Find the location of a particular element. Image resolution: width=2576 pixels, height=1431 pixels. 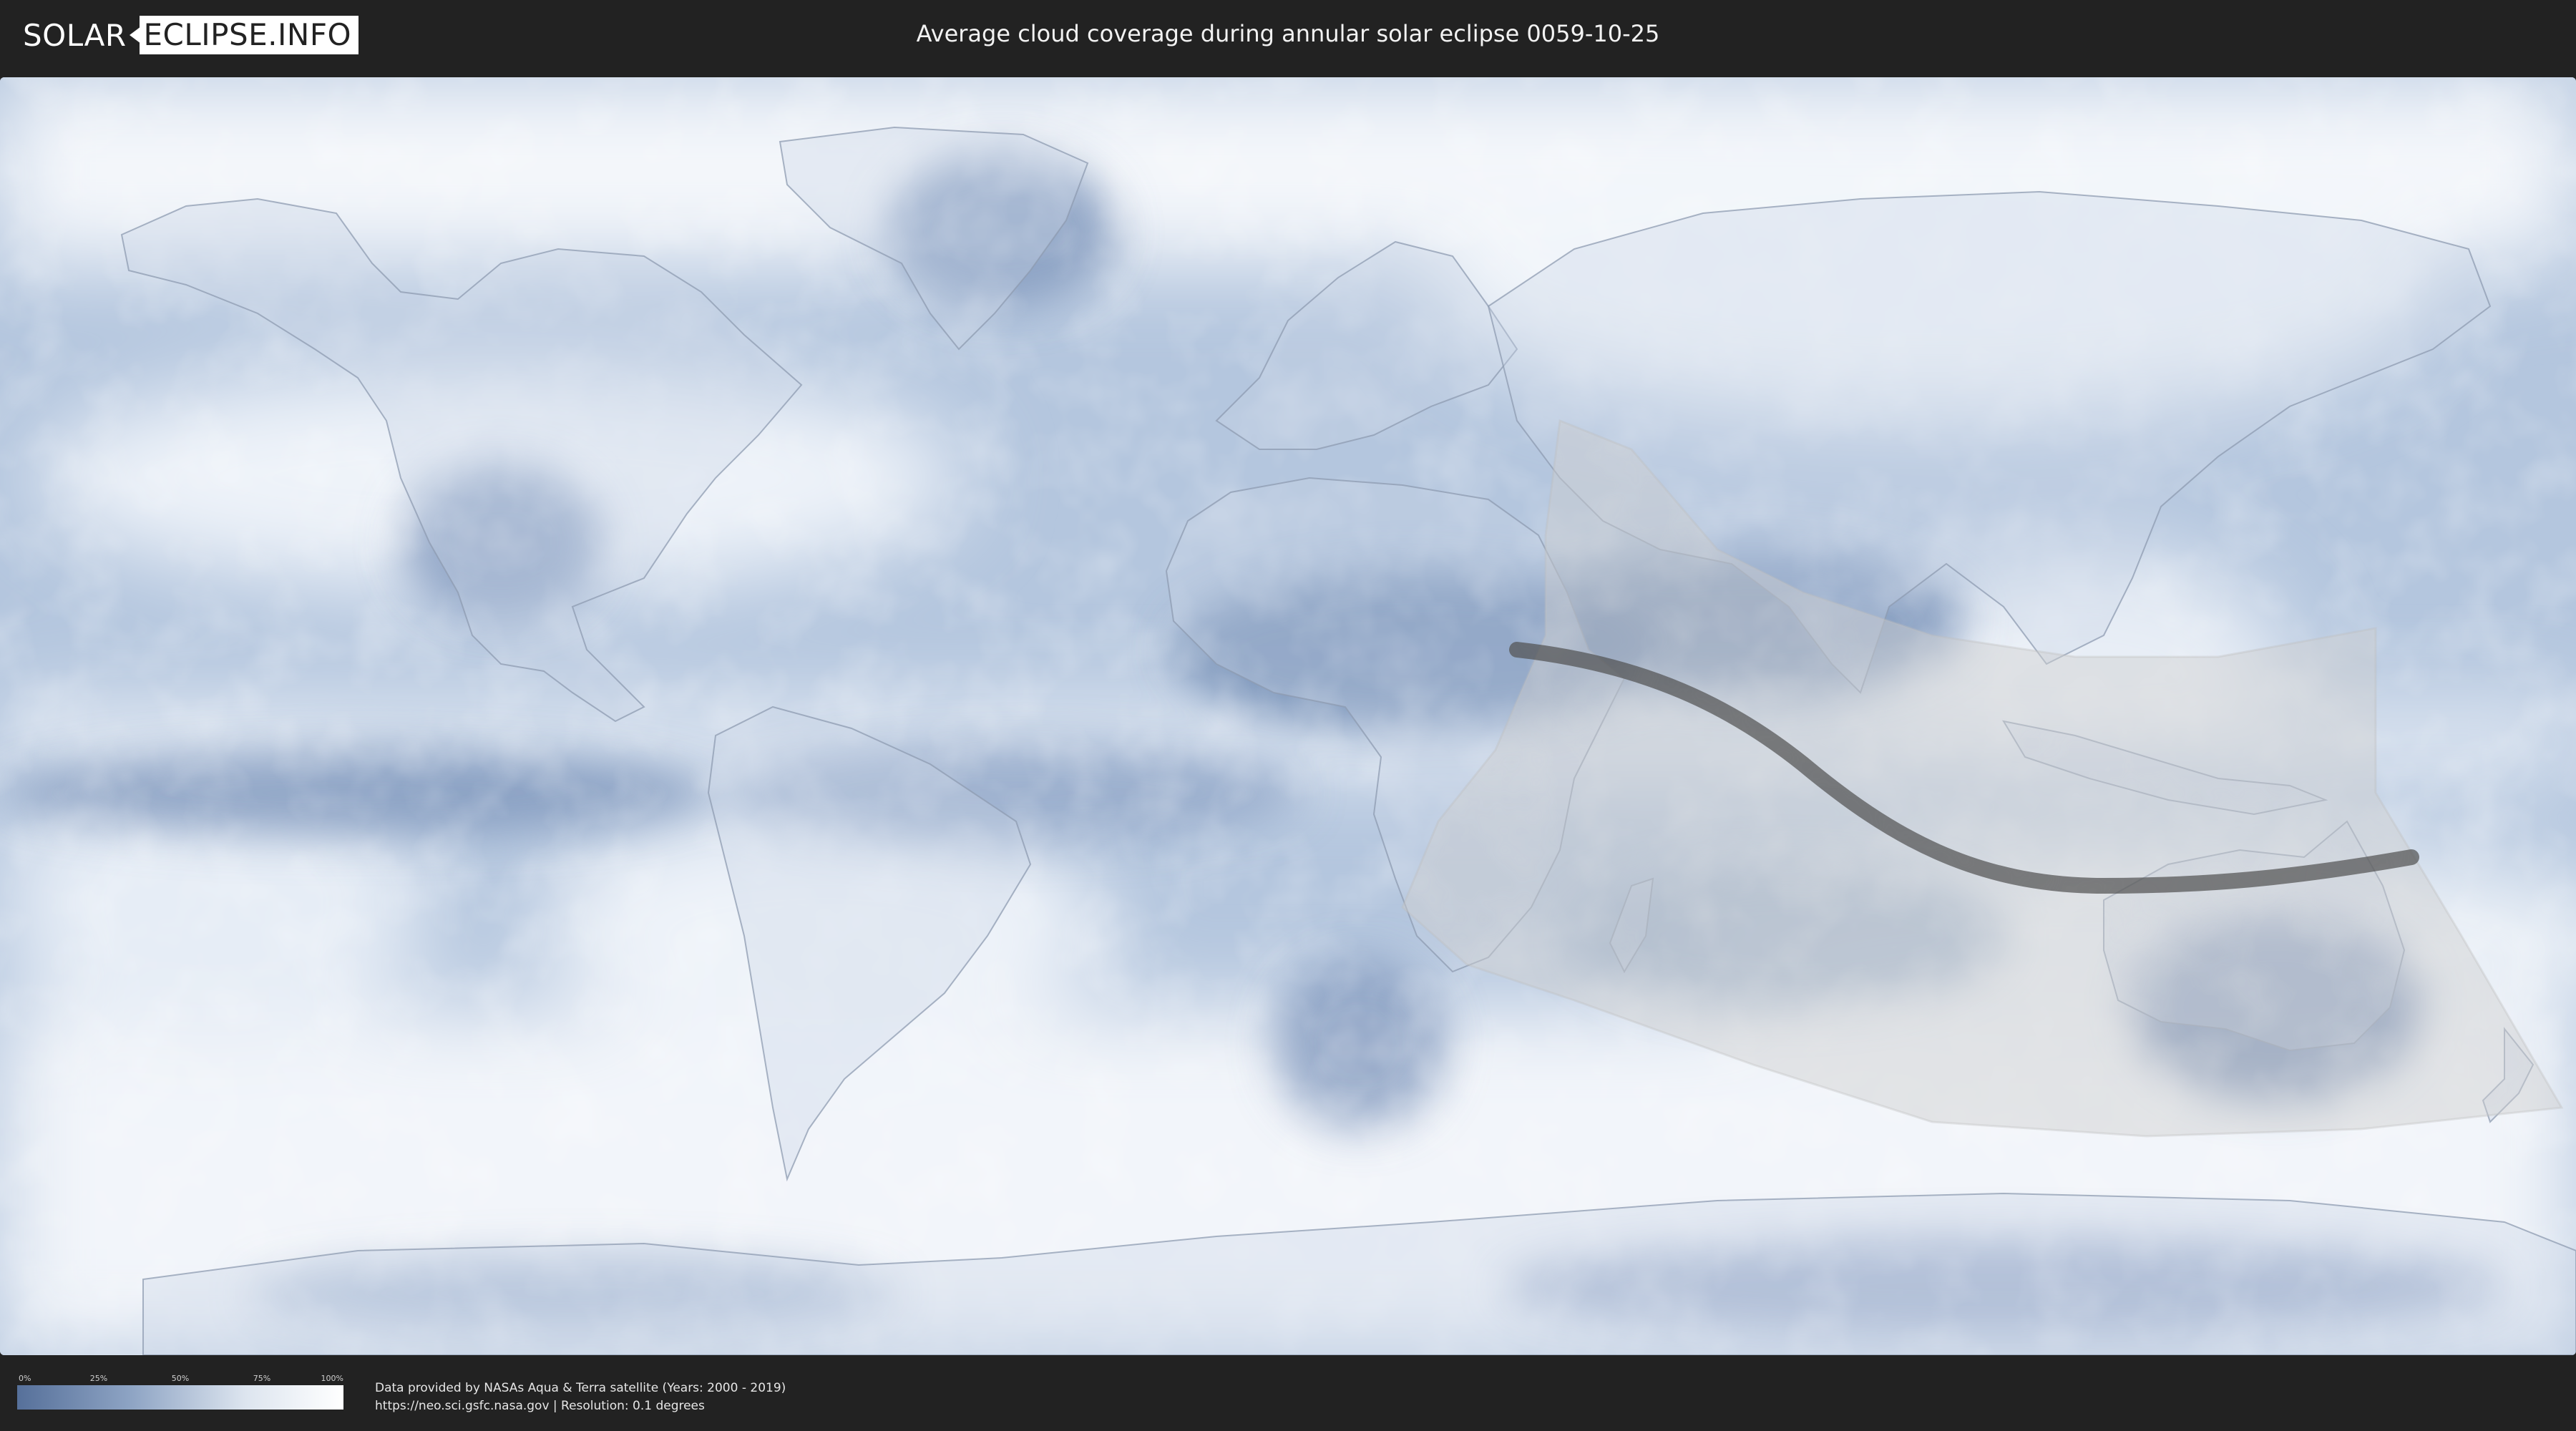

legend-tick-25: 25% is located at coordinates (98, 1378).